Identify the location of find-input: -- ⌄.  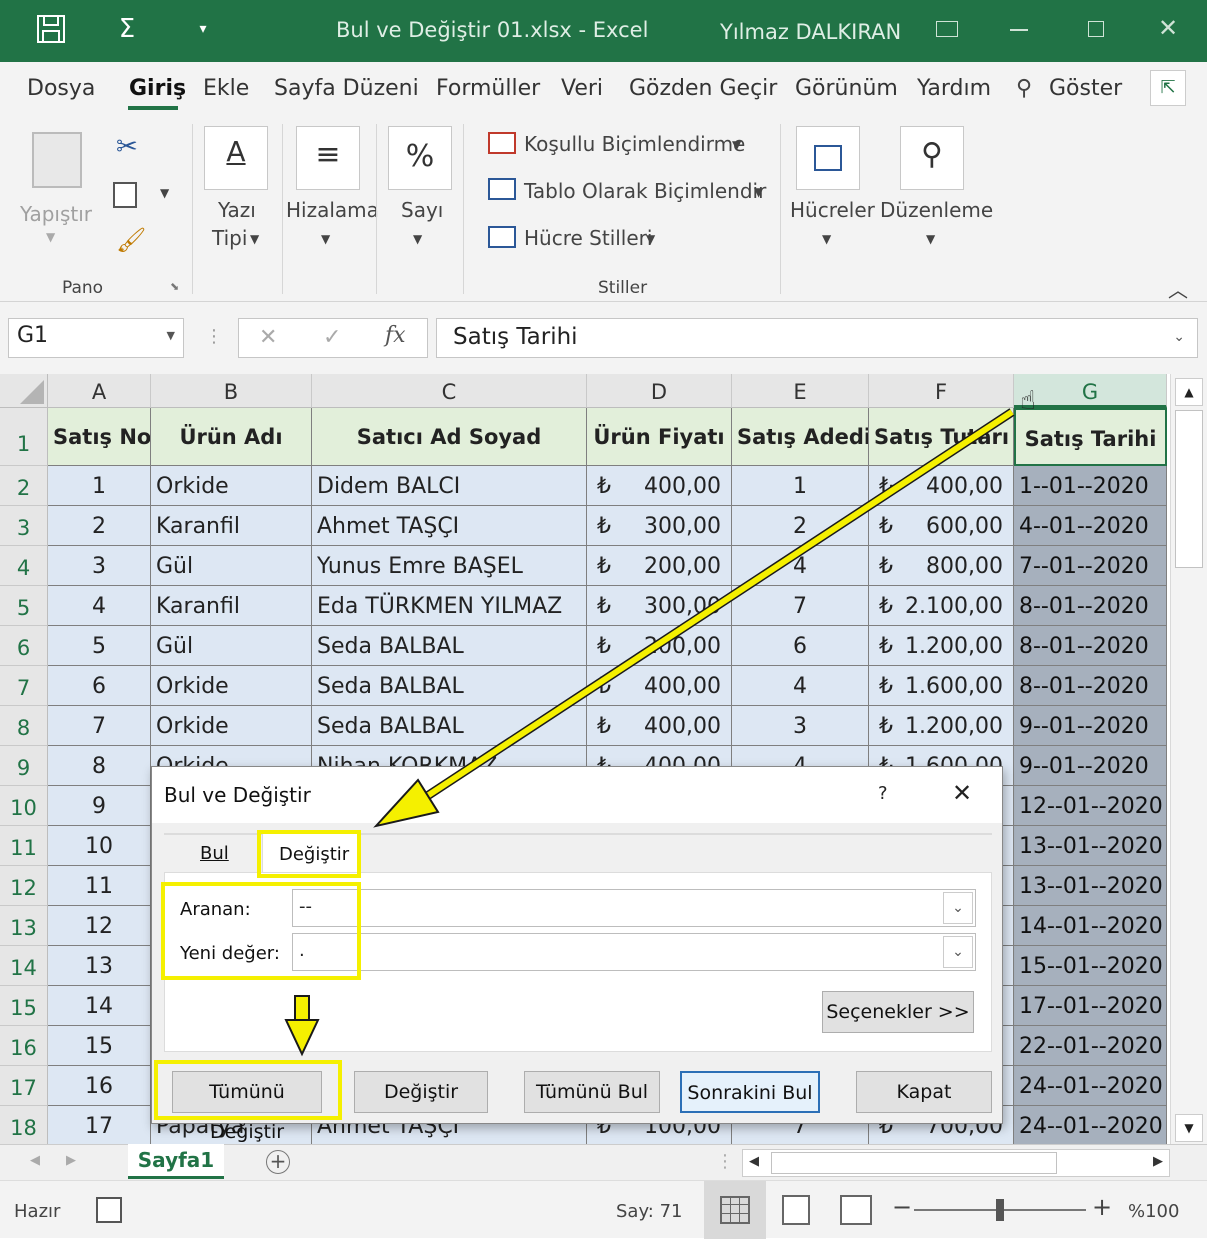
(634, 908).